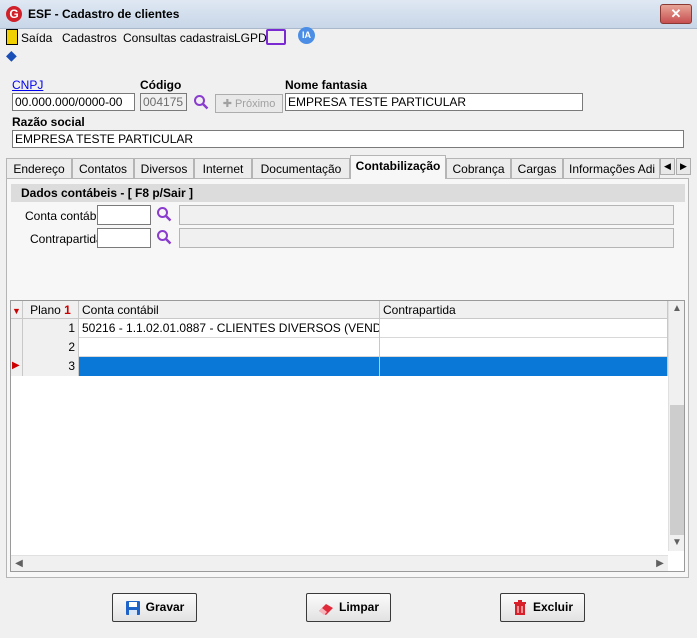 This screenshot has height=638, width=697. What do you see at coordinates (17, 366) in the screenshot?
I see `current-row-arrow-icon: ▶` at bounding box center [17, 366].